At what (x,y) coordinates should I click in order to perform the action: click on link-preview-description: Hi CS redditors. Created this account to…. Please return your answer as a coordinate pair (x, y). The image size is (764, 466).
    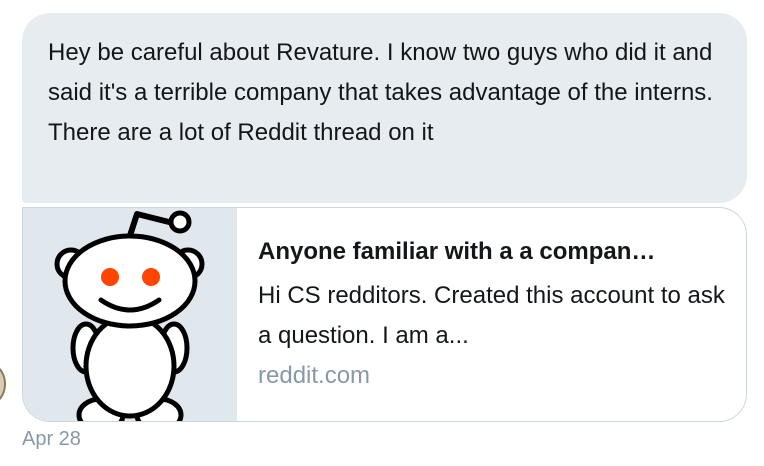
    Looking at the image, I should click on (491, 315).